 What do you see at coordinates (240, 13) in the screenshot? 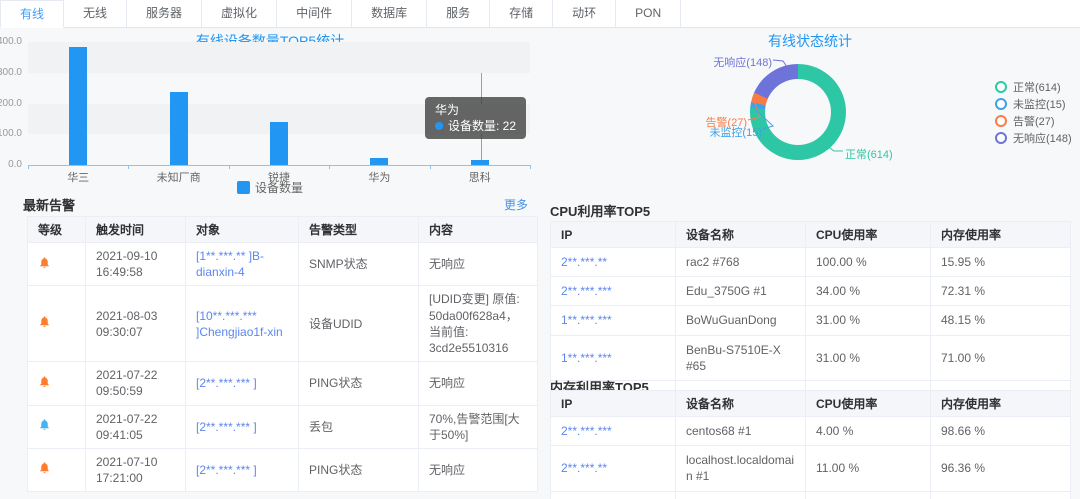
I see `tab-虚拟化: 虚拟化` at bounding box center [240, 13].